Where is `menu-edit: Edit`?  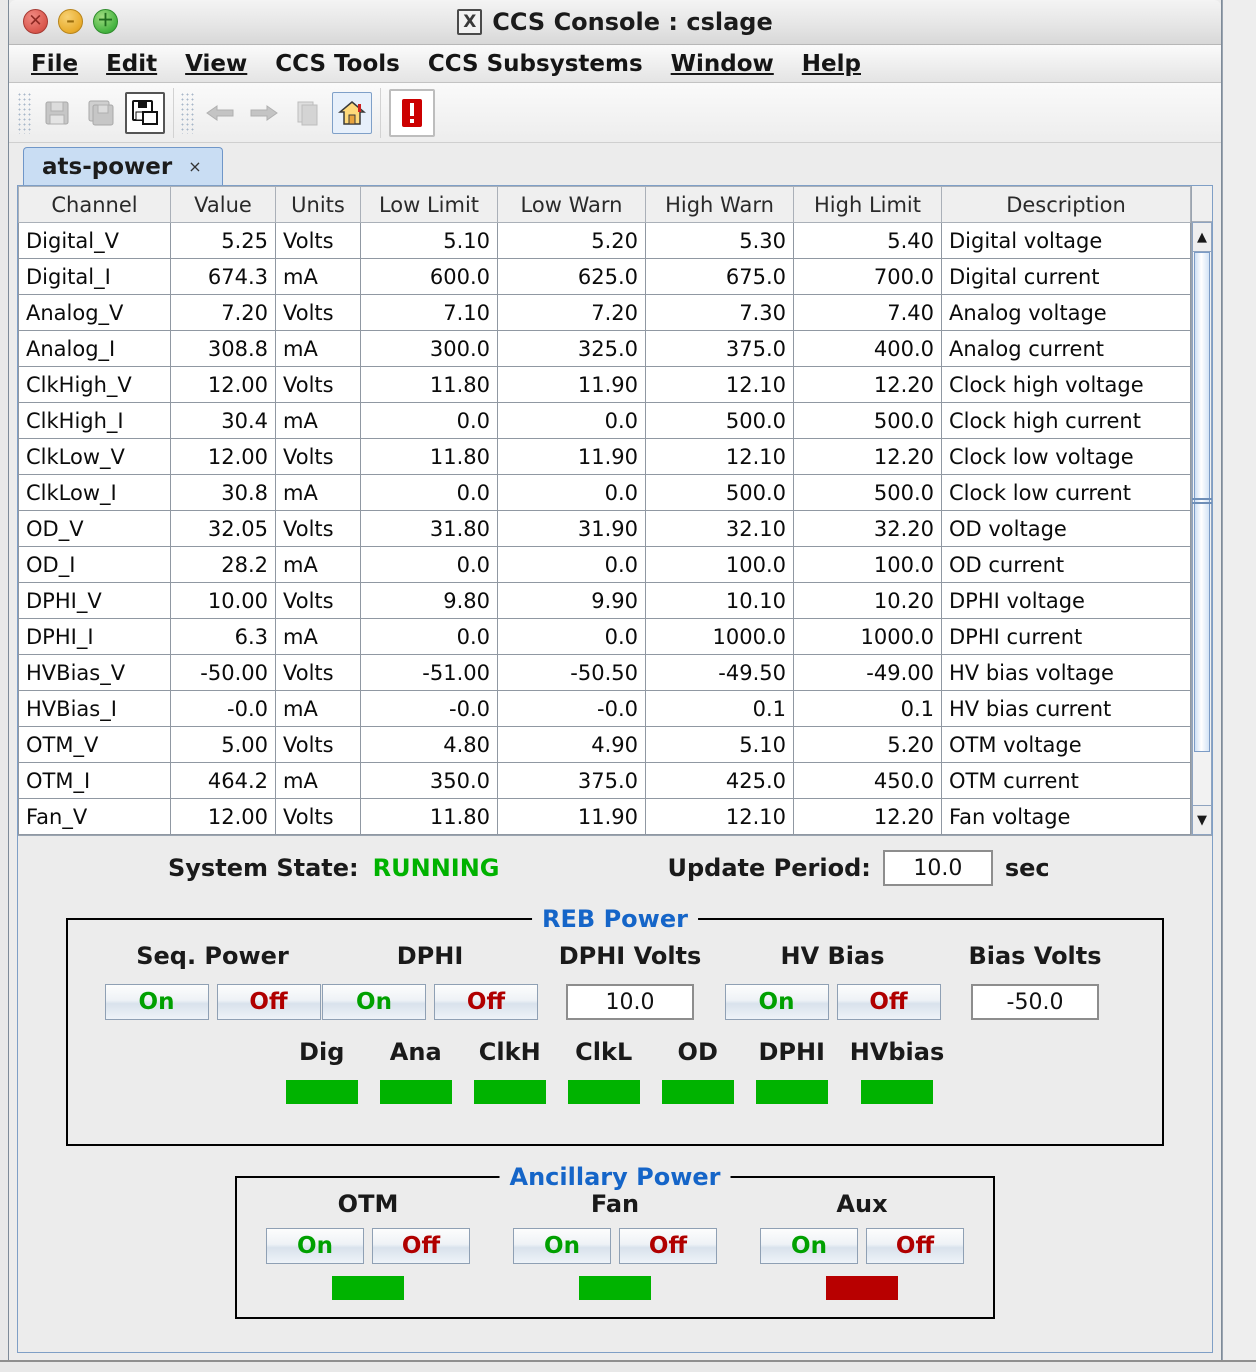
menu-edit: Edit is located at coordinates (131, 64).